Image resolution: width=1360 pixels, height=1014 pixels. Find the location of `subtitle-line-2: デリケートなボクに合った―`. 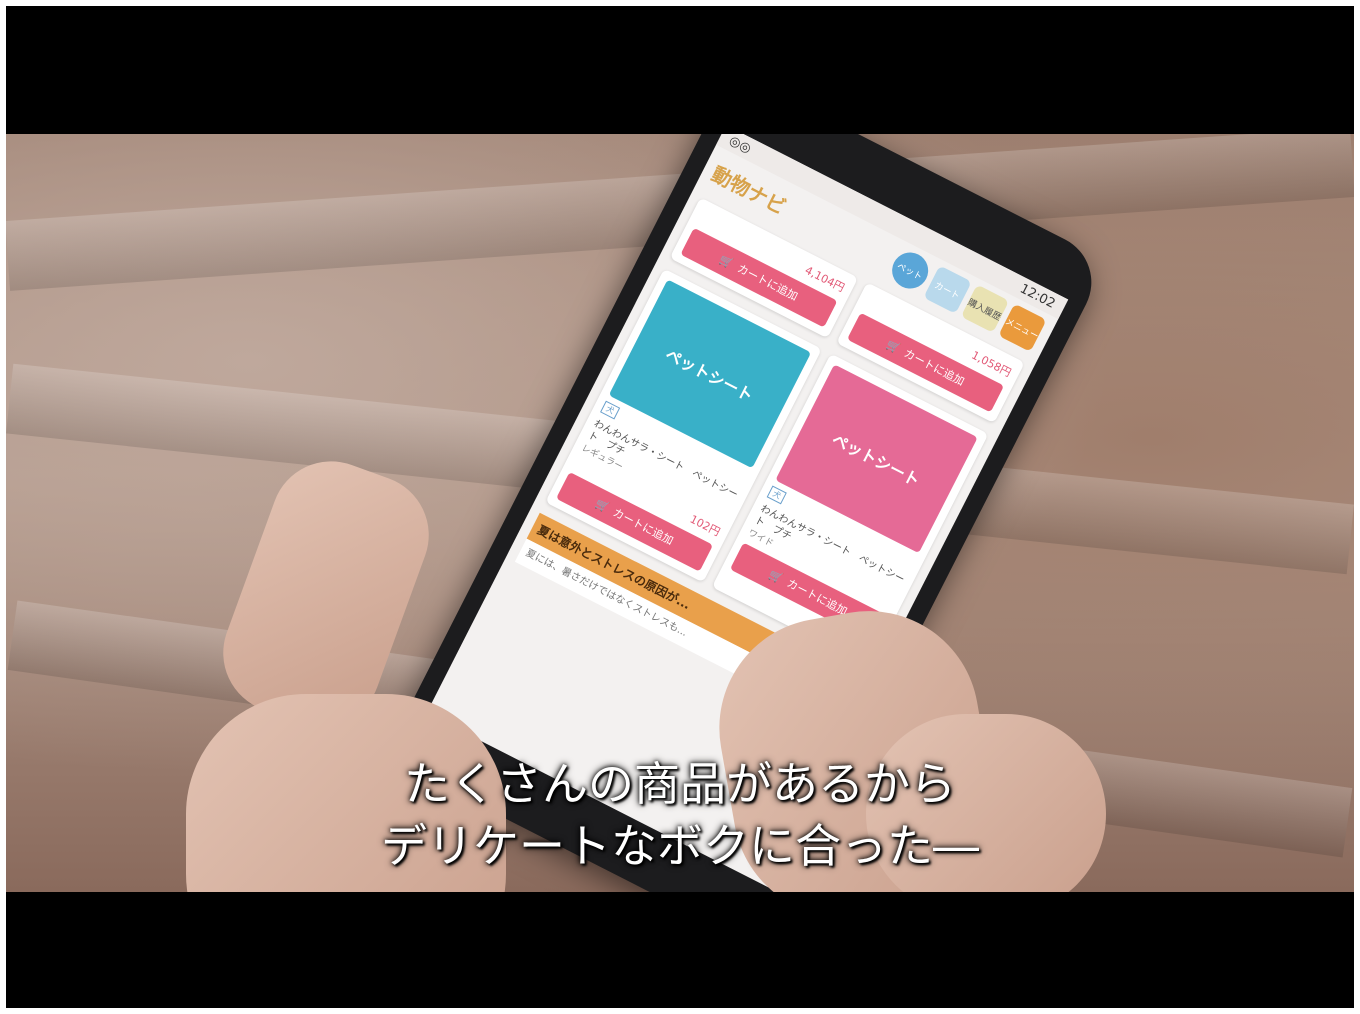

subtitle-line-2: デリケートなボクに合った― is located at coordinates (680, 846).